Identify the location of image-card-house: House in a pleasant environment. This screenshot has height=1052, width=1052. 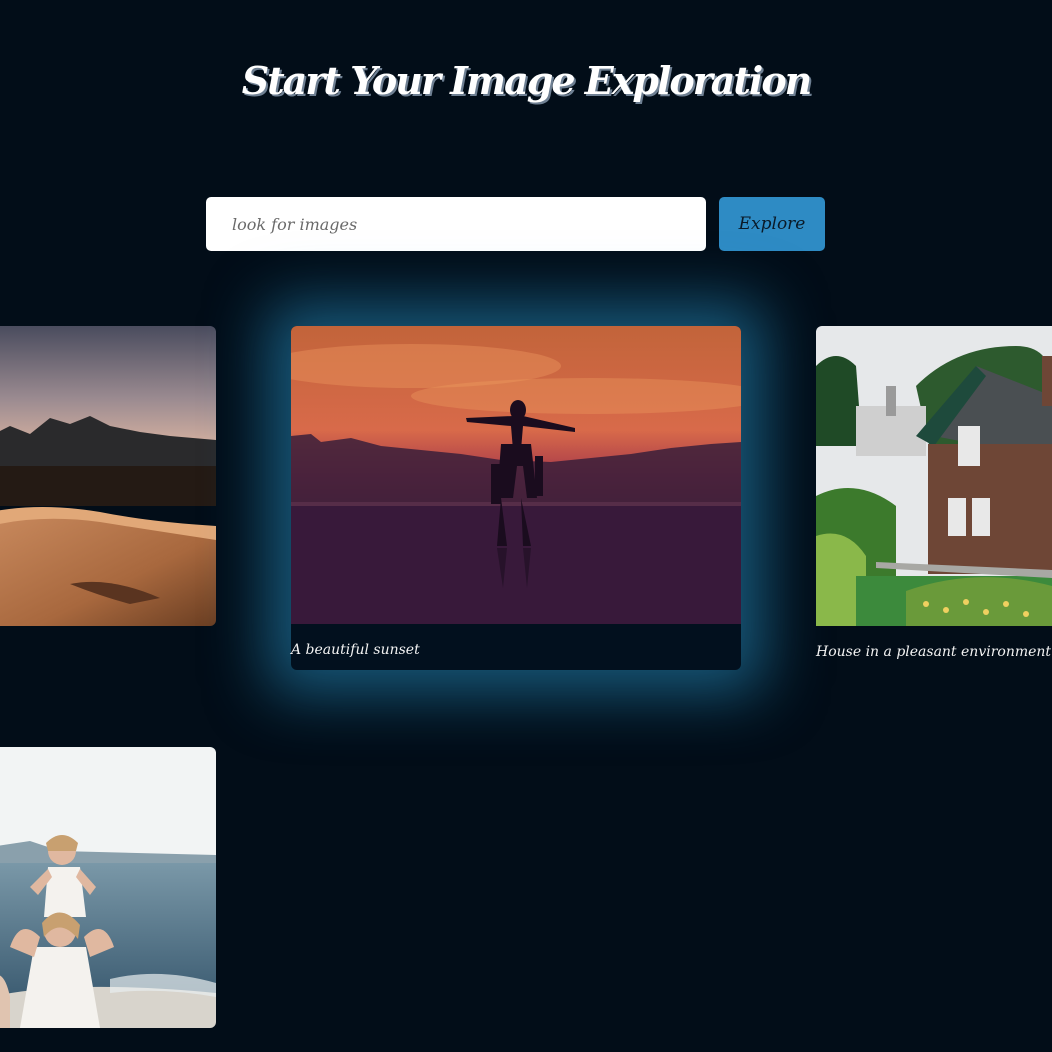
(934, 493).